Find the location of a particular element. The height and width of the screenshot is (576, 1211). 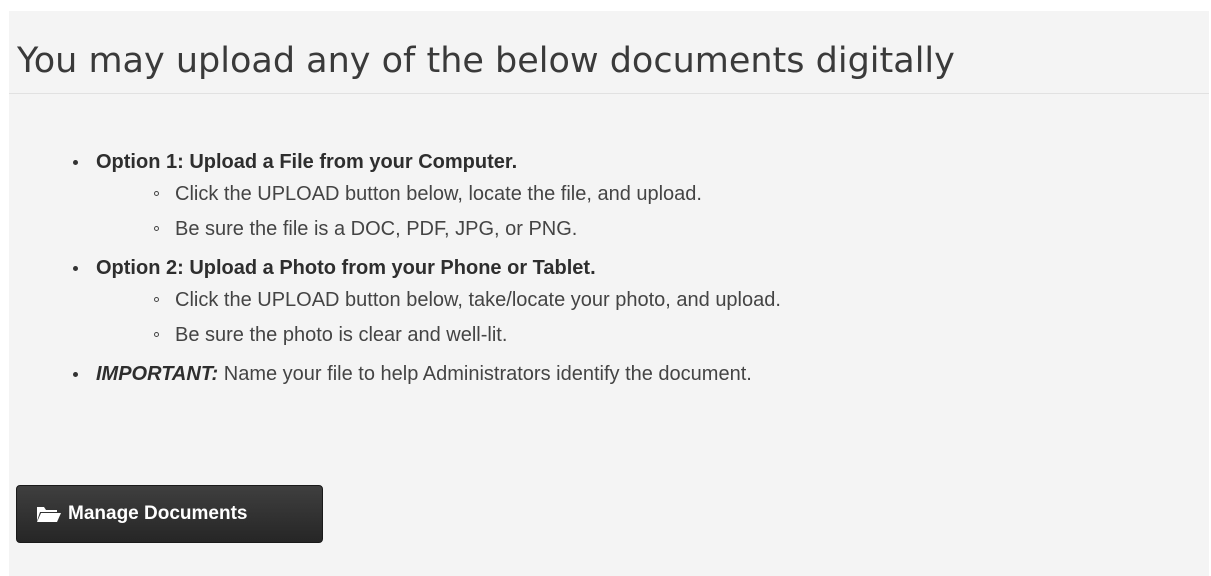

folder-open-icon is located at coordinates (49, 514).